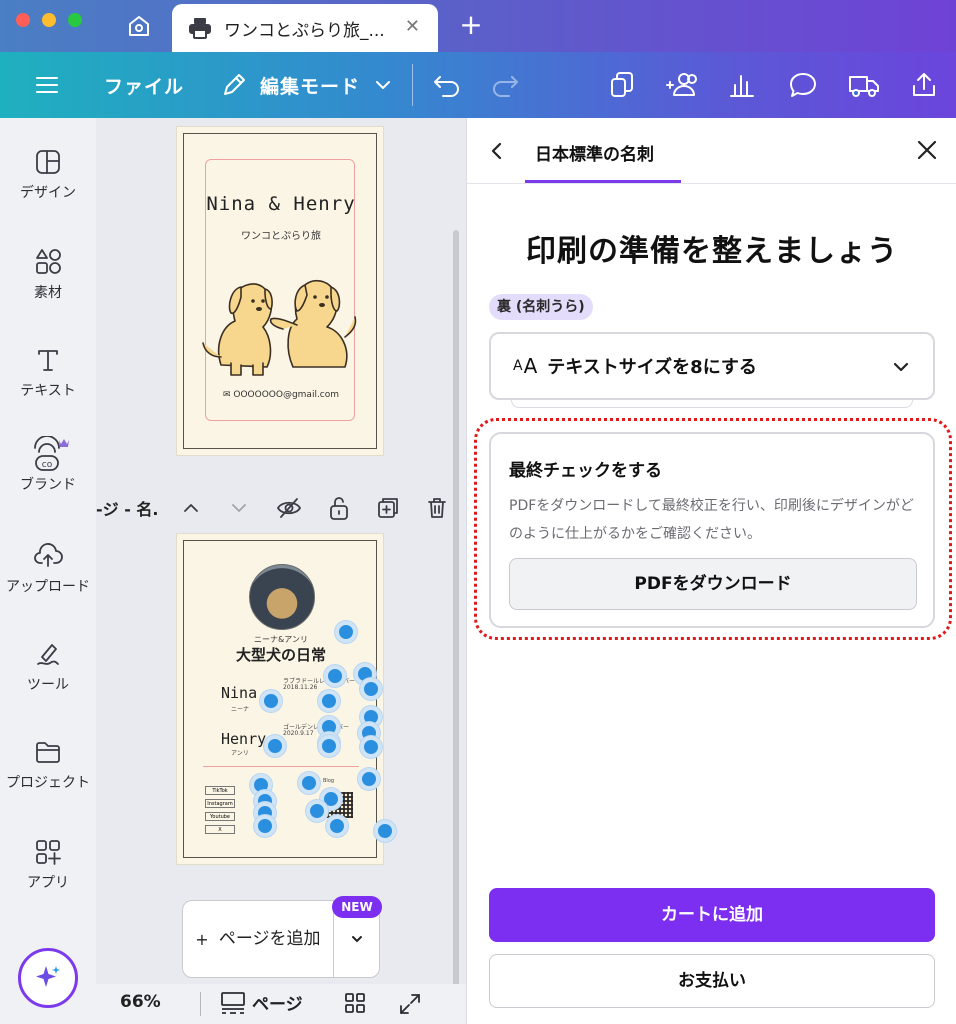  Describe the element at coordinates (471, 25) in the screenshot. I see `new-tab-button: +` at that location.